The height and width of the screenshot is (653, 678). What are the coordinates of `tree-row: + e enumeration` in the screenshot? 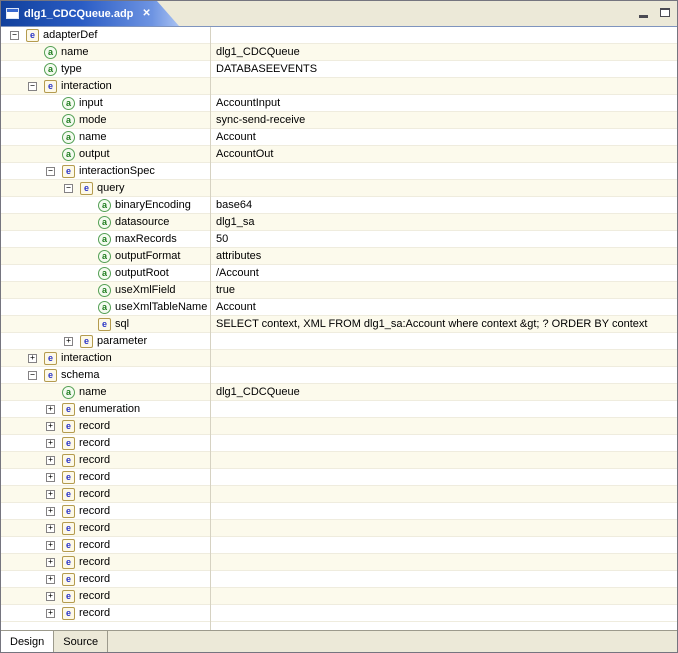 It's located at (339, 409).